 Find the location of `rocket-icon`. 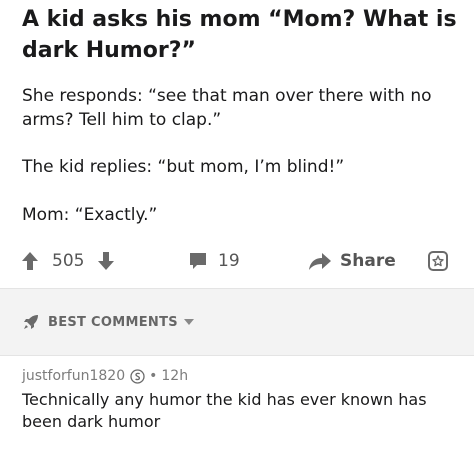

rocket-icon is located at coordinates (31, 322).